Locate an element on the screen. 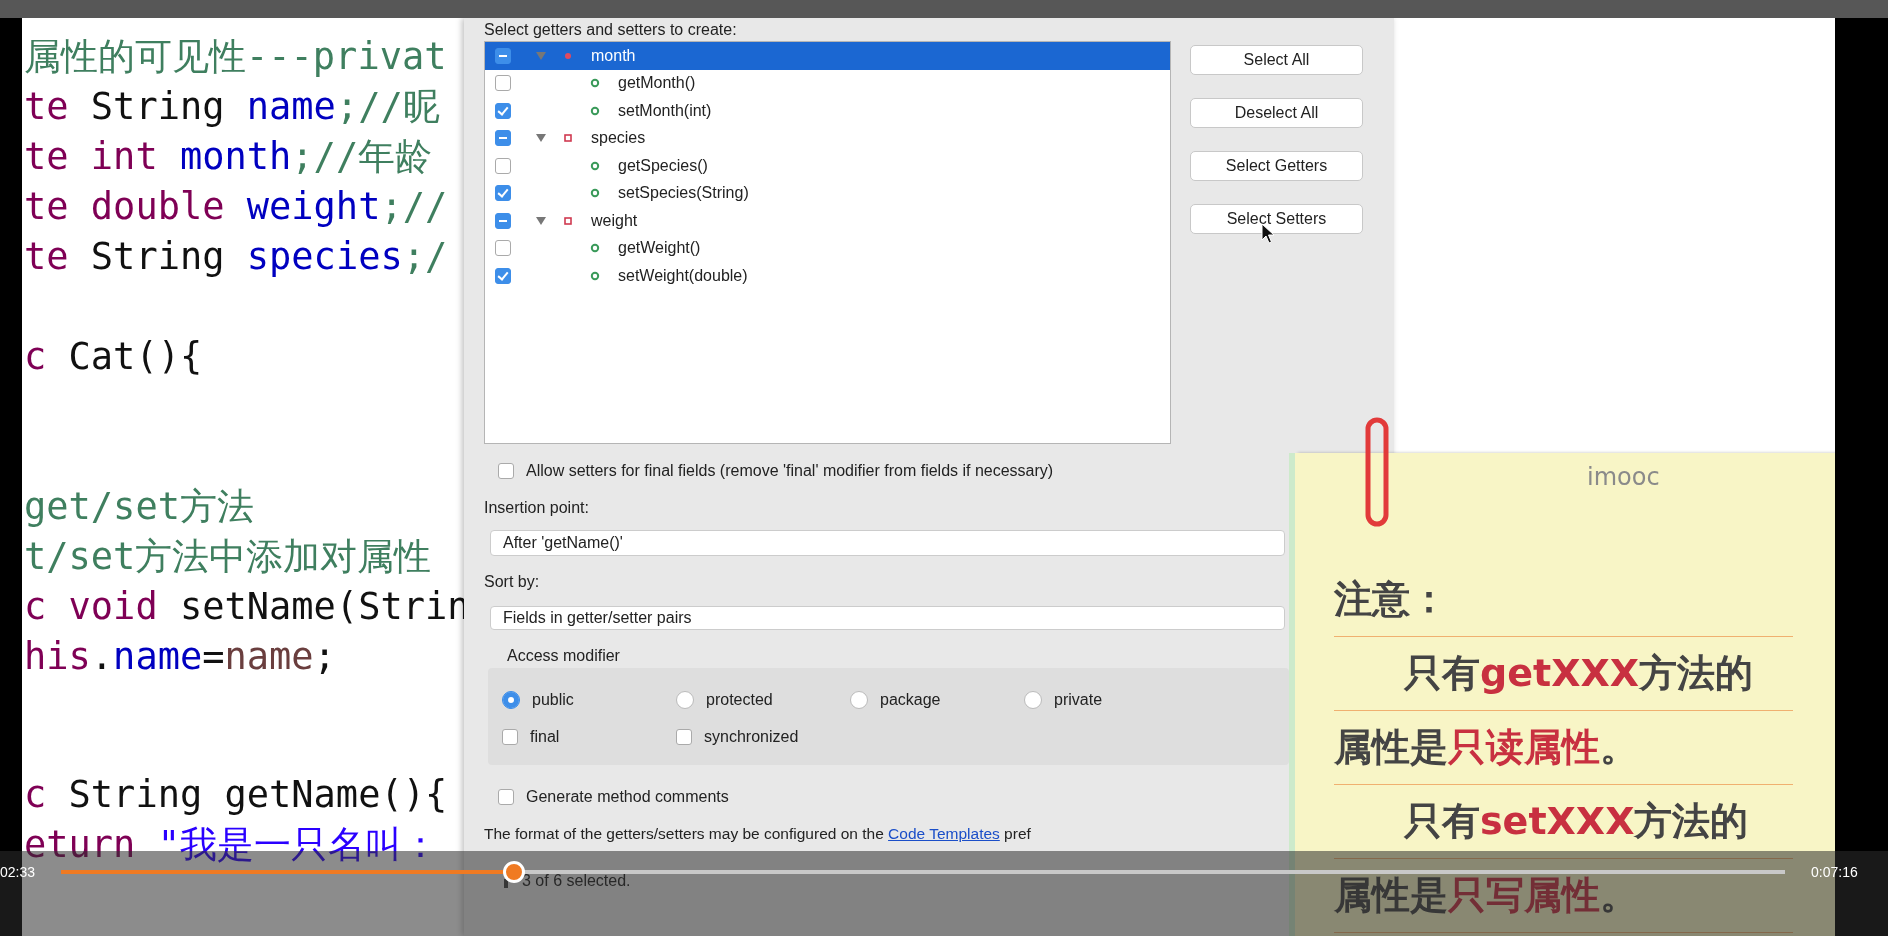  dialog-button: Deselect All is located at coordinates (1276, 113).